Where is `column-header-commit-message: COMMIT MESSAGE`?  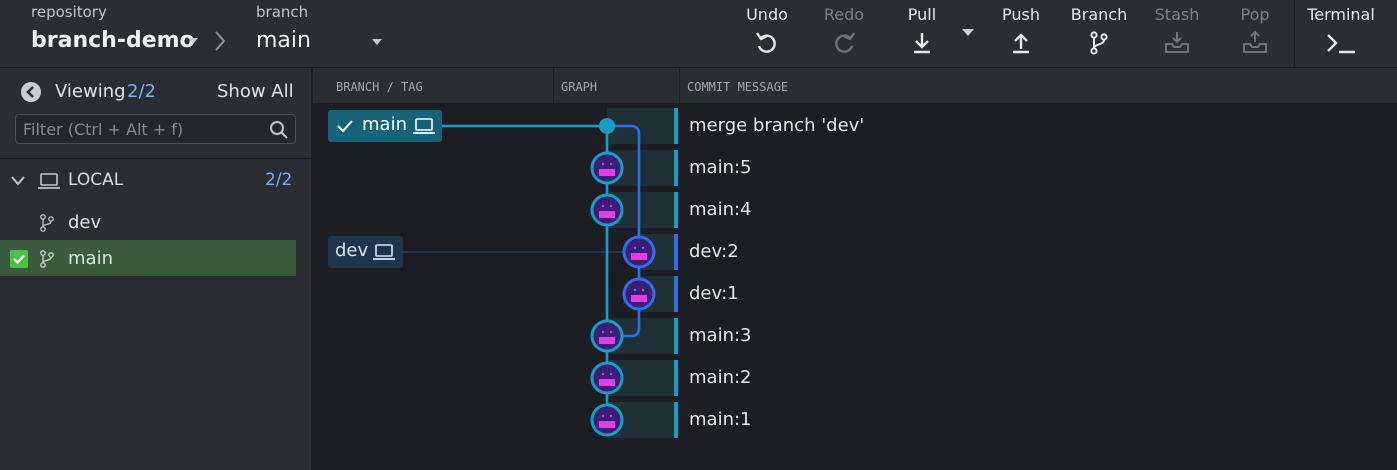
column-header-commit-message: COMMIT MESSAGE is located at coordinates (737, 85).